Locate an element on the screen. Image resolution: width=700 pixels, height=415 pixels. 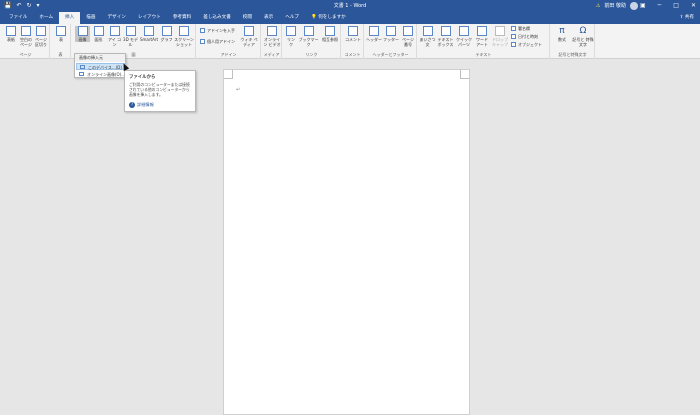
tab-layout: レイアウト is located at coordinates (149, 18).